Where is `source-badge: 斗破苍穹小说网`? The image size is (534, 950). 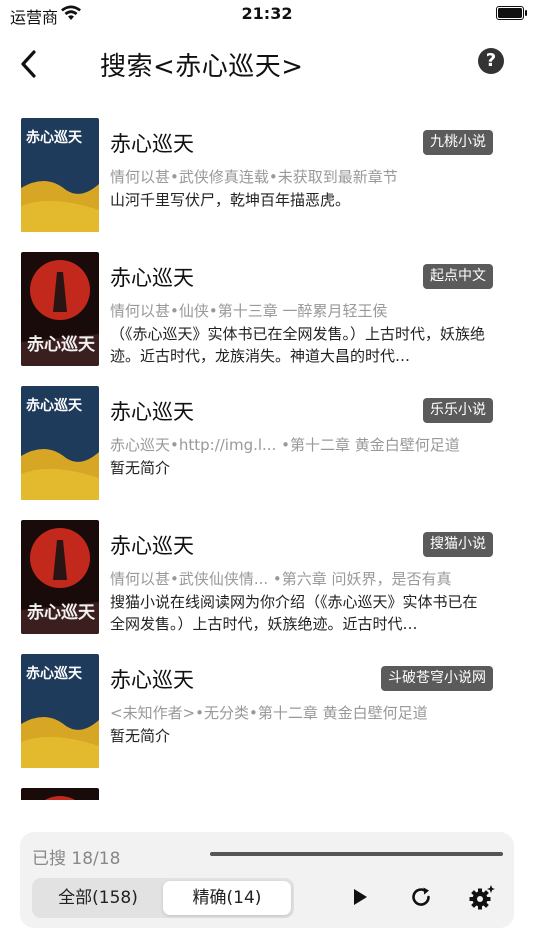 source-badge: 斗破苍穹小说网 is located at coordinates (437, 678).